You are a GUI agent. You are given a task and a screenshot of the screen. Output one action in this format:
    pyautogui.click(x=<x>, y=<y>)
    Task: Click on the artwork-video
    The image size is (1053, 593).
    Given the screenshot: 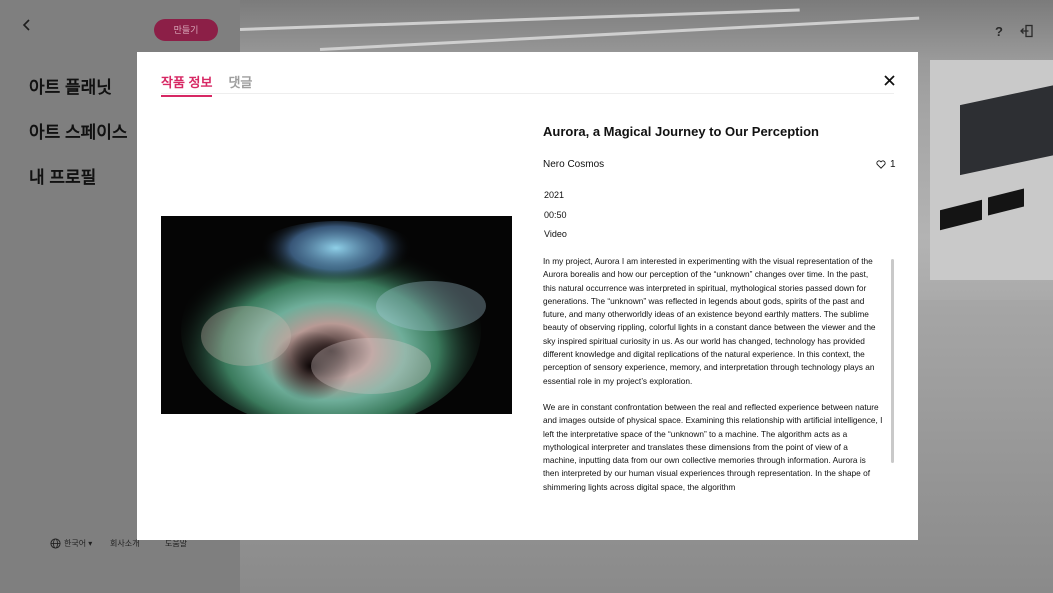 What is the action you would take?
    pyautogui.click(x=336, y=315)
    